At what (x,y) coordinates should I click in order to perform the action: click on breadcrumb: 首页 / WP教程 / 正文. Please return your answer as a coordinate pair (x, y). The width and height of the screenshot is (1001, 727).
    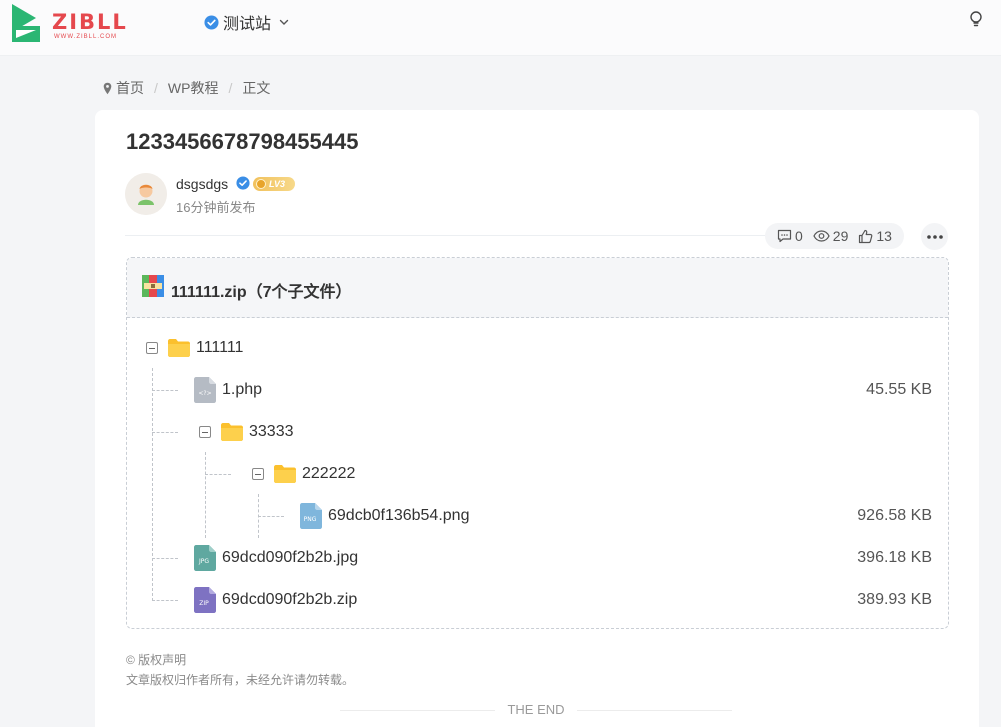
    Looking at the image, I should click on (186, 88).